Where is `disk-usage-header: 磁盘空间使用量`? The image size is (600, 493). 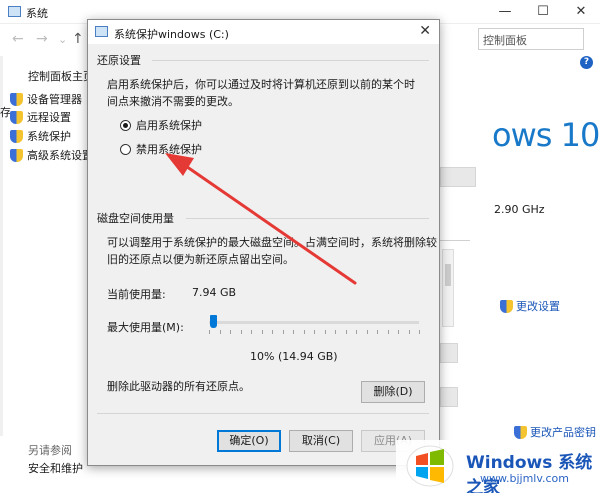 disk-usage-header: 磁盘空间使用量 is located at coordinates (135, 218).